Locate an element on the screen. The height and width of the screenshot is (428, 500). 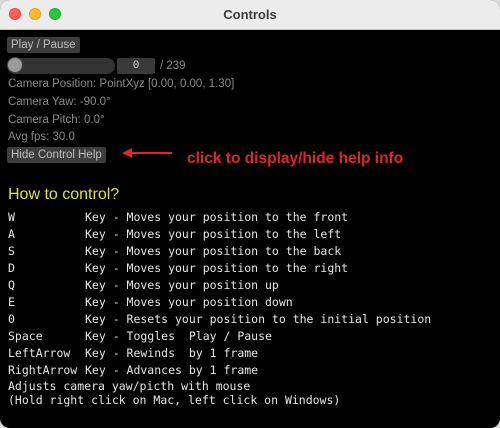
frame-total-label: / 239 is located at coordinates (173, 66).